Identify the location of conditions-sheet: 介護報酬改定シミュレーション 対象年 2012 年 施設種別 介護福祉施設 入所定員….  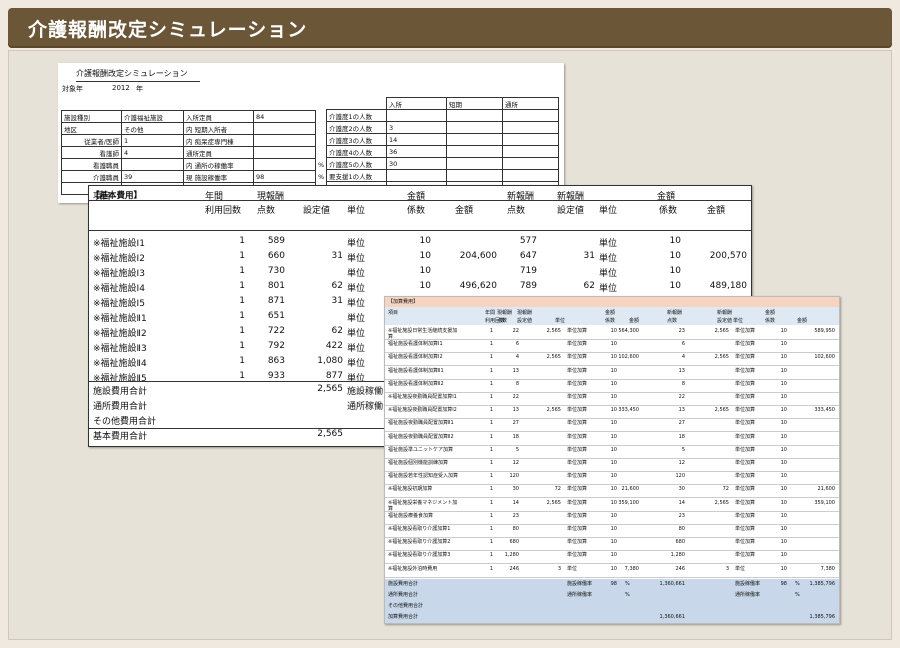
(311, 133).